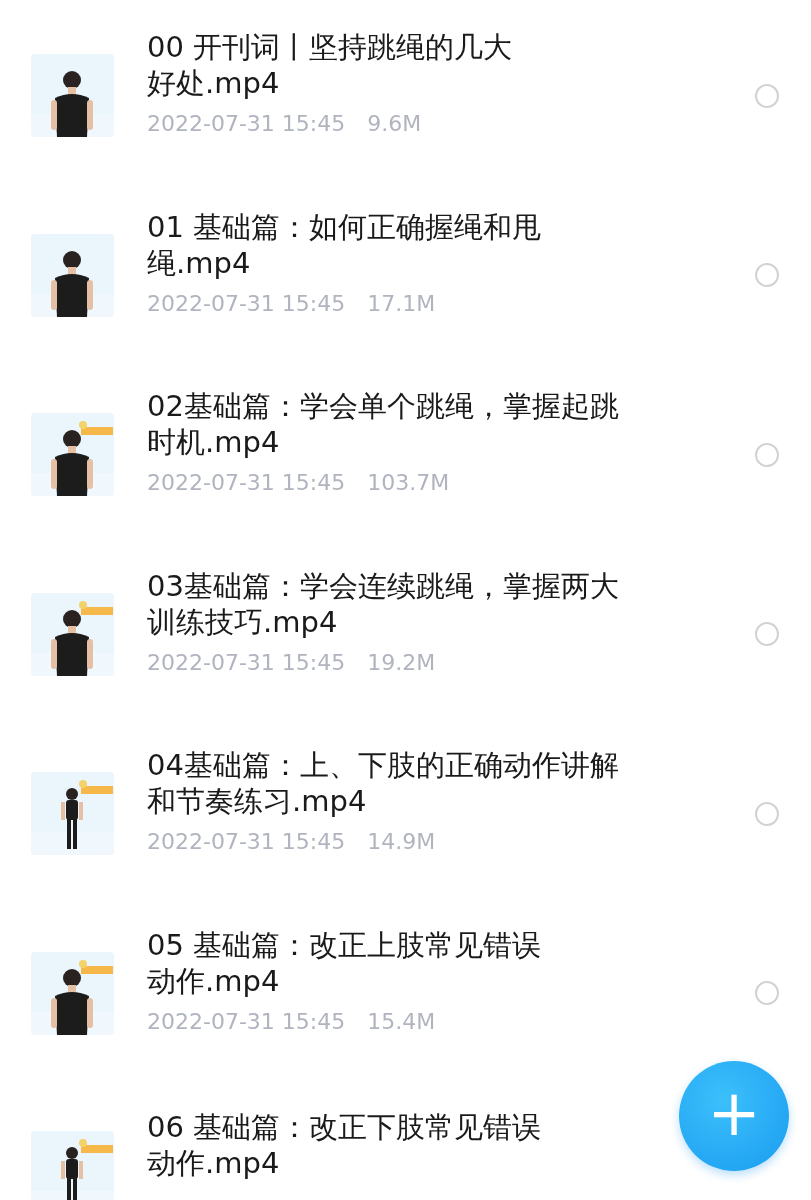 Image resolution: width=811 pixels, height=1200 pixels. What do you see at coordinates (344, 244) in the screenshot?
I see `file-name: 01 基础篇：如何正确握绳和甩 绳.mp4` at bounding box center [344, 244].